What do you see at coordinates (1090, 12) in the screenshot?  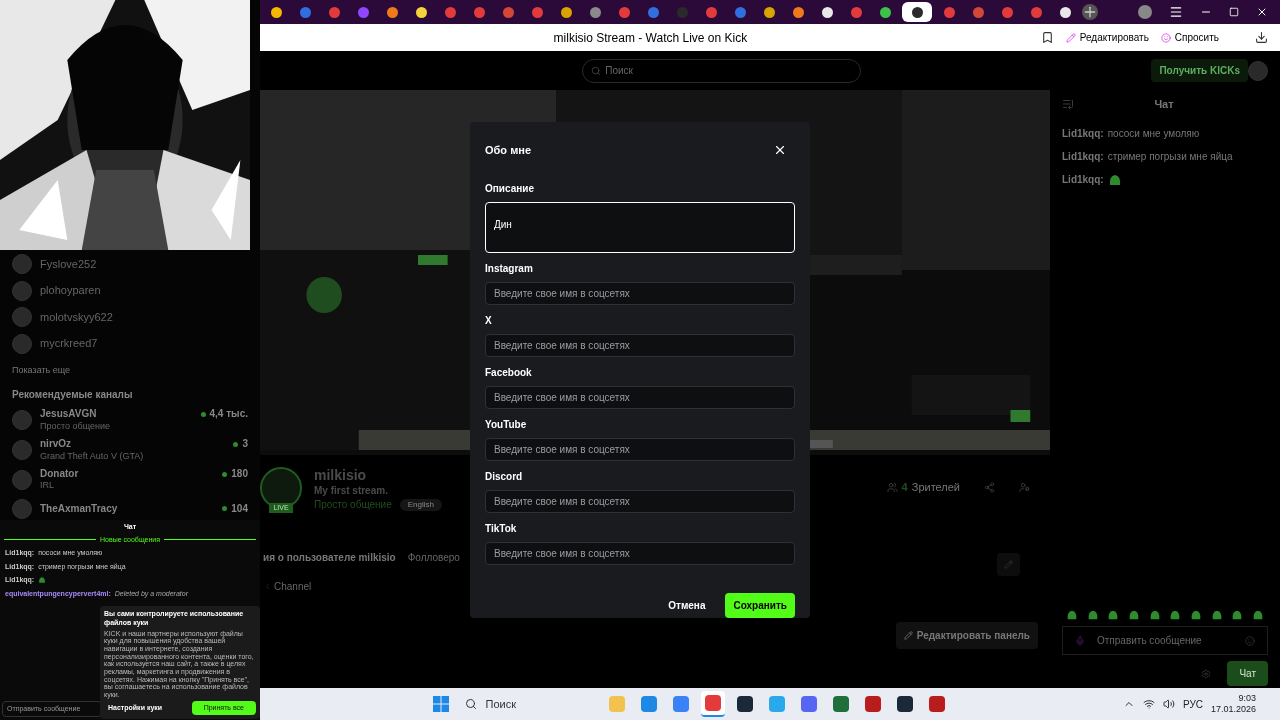 I see `new-tab-icon` at bounding box center [1090, 12].